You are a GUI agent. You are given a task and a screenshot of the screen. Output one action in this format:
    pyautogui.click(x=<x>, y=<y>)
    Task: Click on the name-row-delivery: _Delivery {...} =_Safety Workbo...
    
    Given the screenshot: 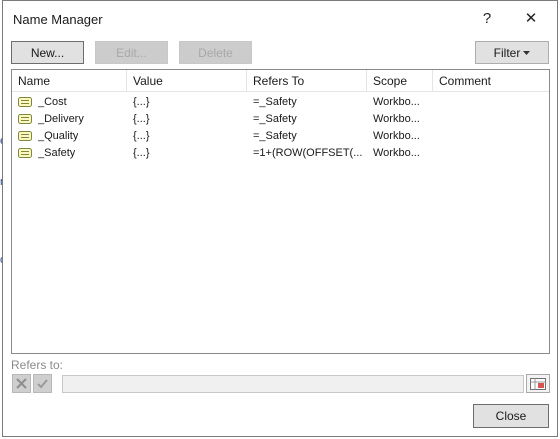 What is the action you would take?
    pyautogui.click(x=280, y=119)
    